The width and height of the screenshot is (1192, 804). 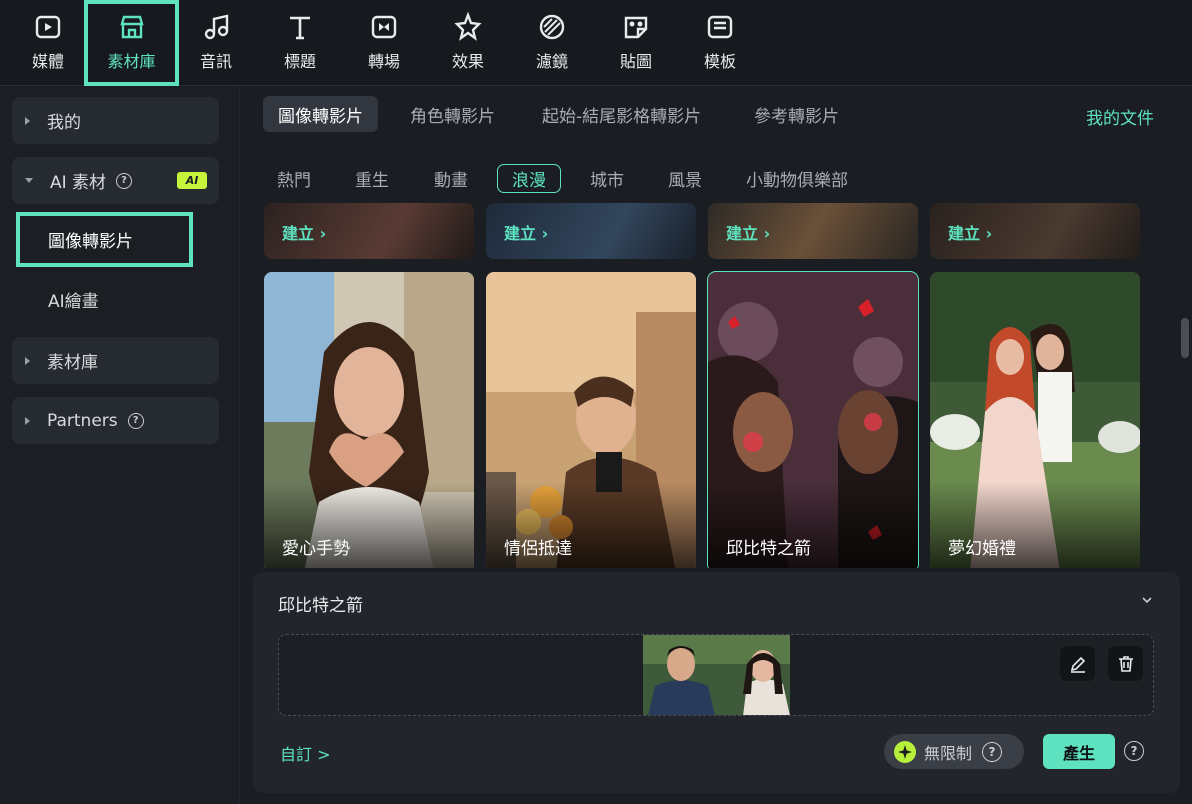 I want to click on tab-start-end-frame: 起始-結尾影格轉影片, so click(x=621, y=114).